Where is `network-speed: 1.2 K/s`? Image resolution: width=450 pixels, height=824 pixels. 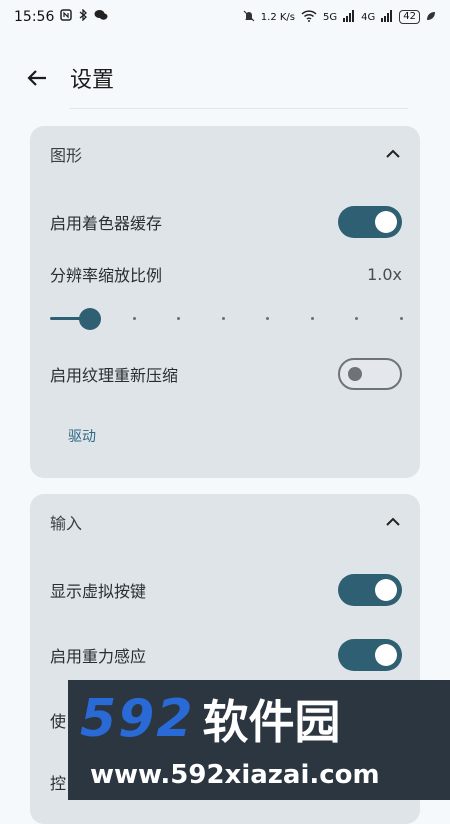
network-speed: 1.2 K/s is located at coordinates (278, 17).